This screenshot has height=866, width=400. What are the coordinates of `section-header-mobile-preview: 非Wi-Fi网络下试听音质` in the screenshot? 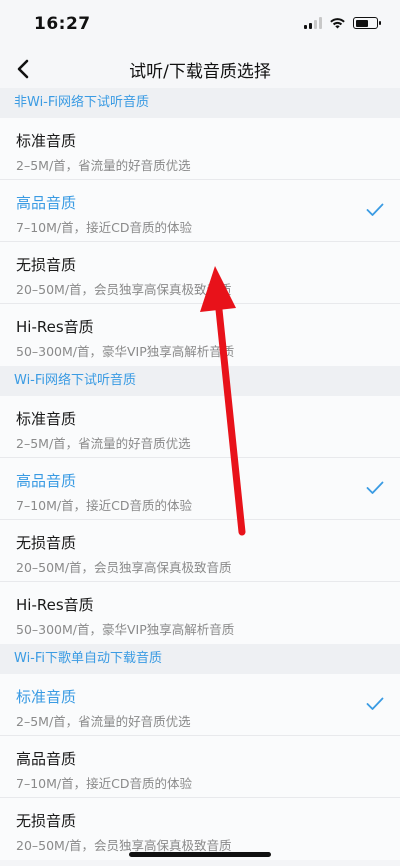 It's located at (200, 103).